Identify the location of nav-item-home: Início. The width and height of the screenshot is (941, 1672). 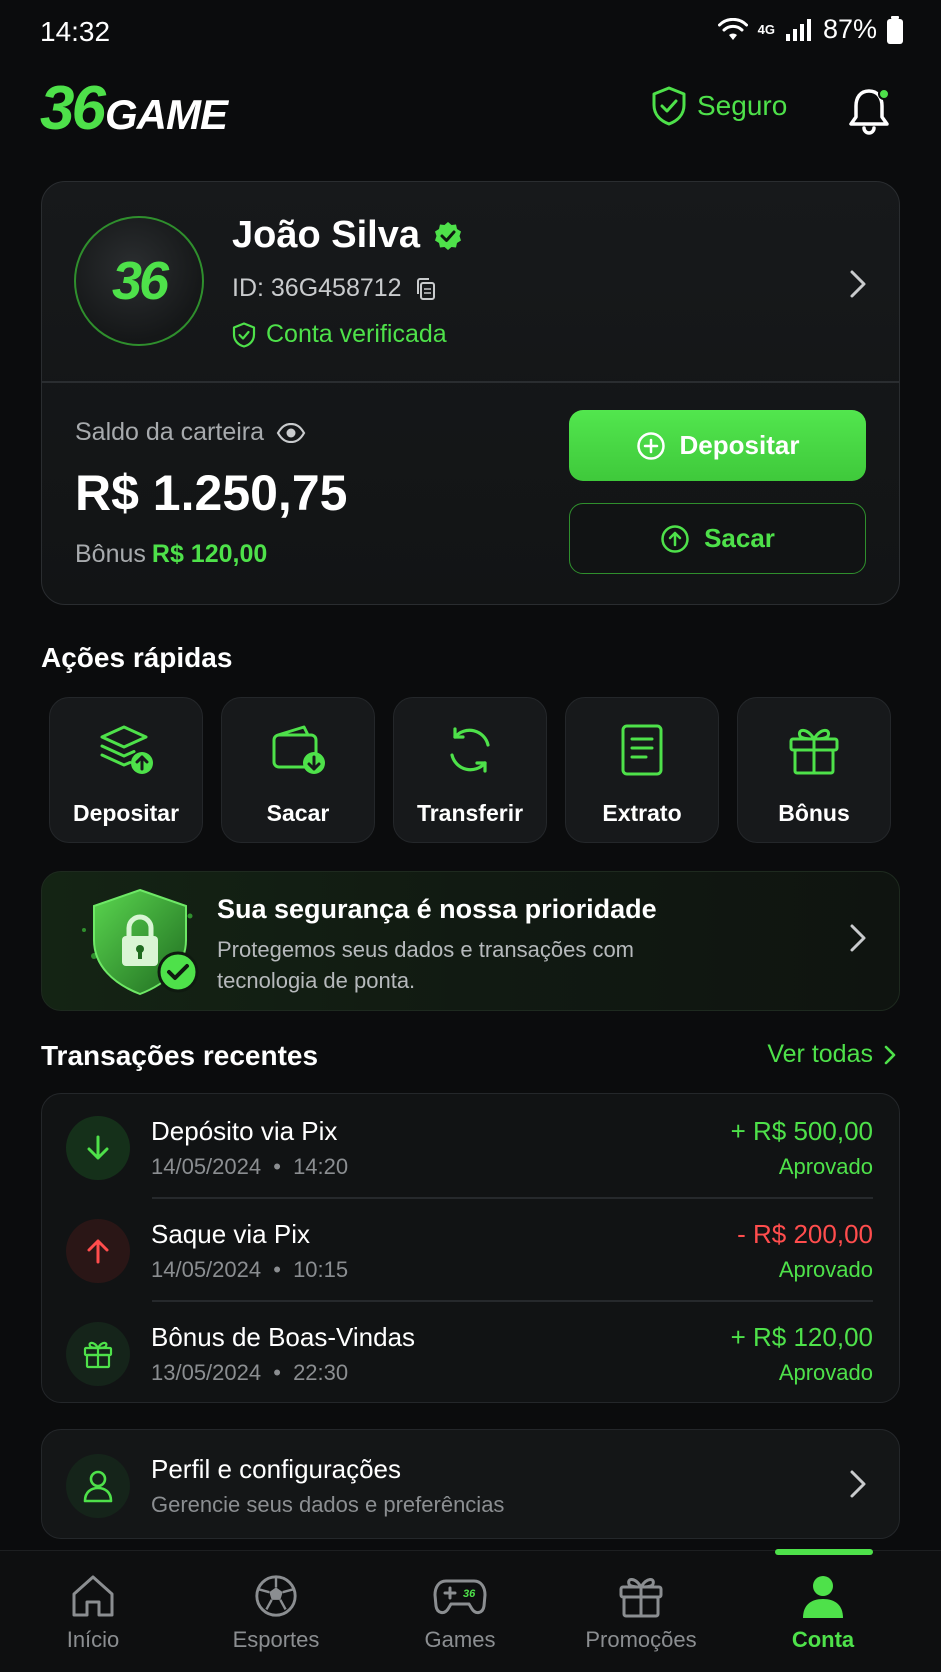
(93, 1613).